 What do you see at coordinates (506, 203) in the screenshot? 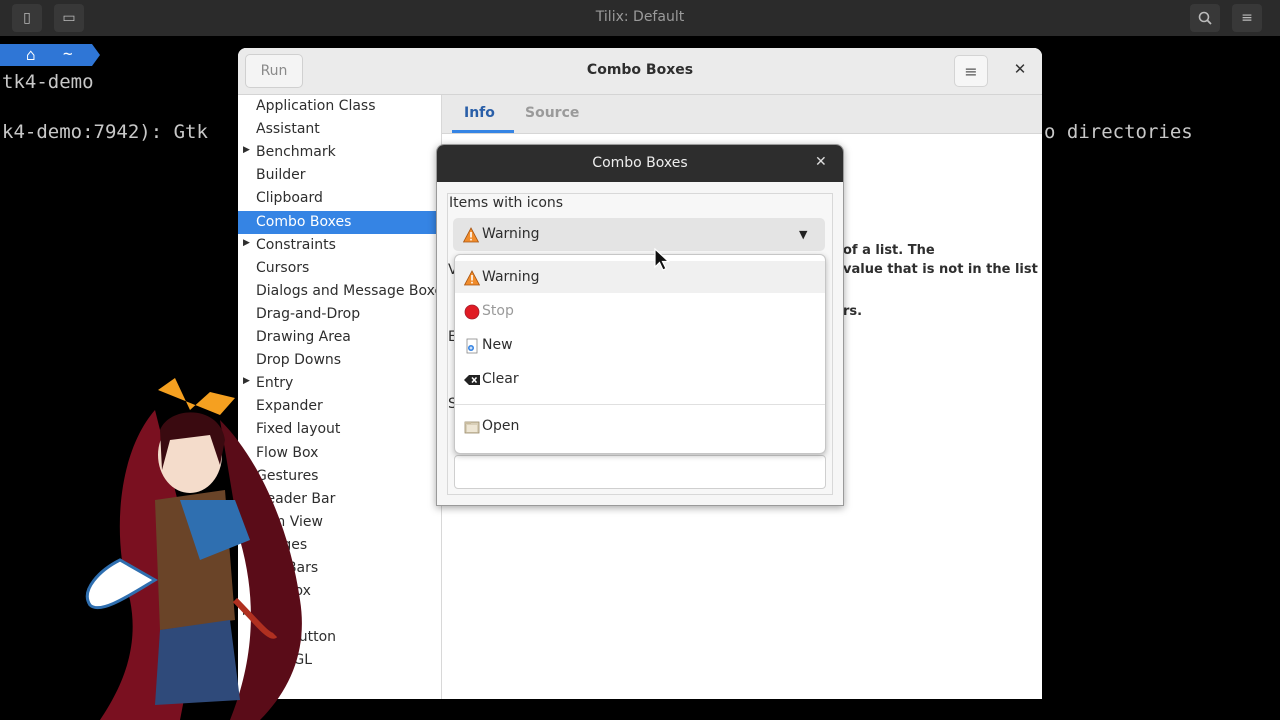
I see `section-label: Items with icons` at bounding box center [506, 203].